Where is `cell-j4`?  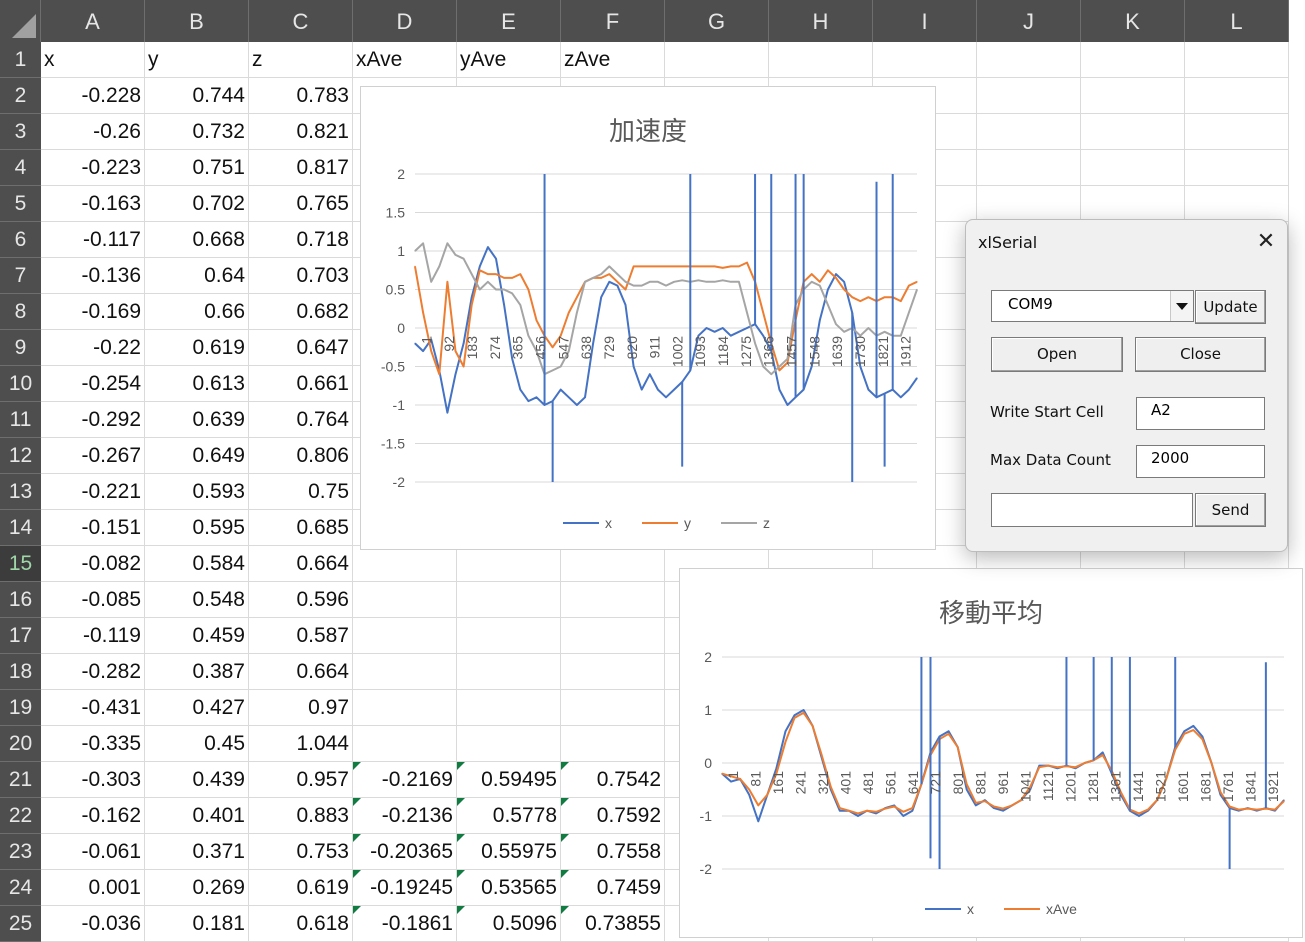
cell-j4 is located at coordinates (1029, 168).